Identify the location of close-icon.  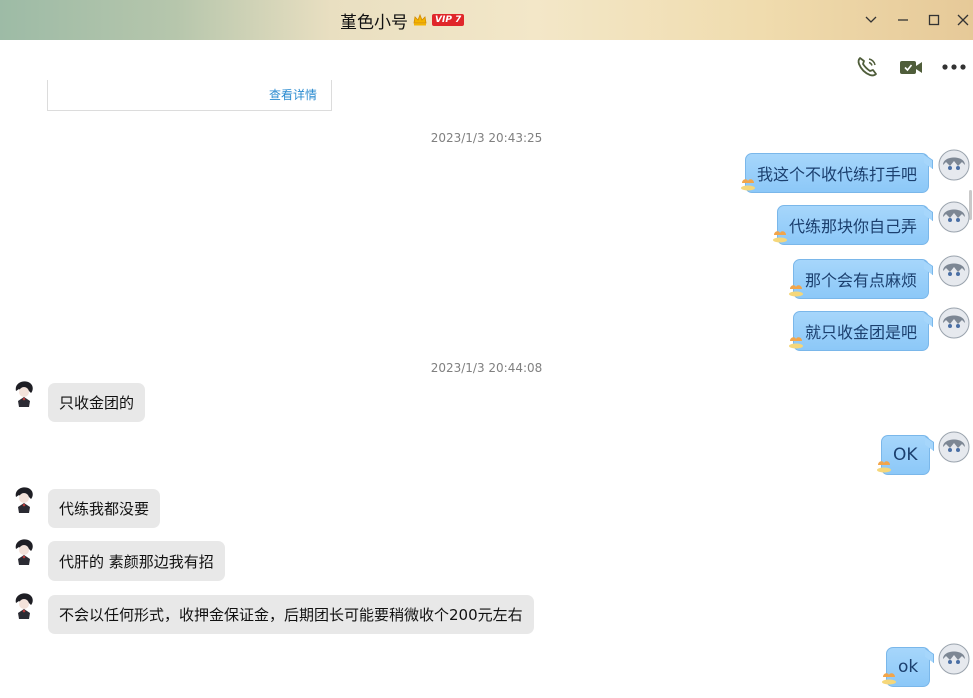
(963, 20).